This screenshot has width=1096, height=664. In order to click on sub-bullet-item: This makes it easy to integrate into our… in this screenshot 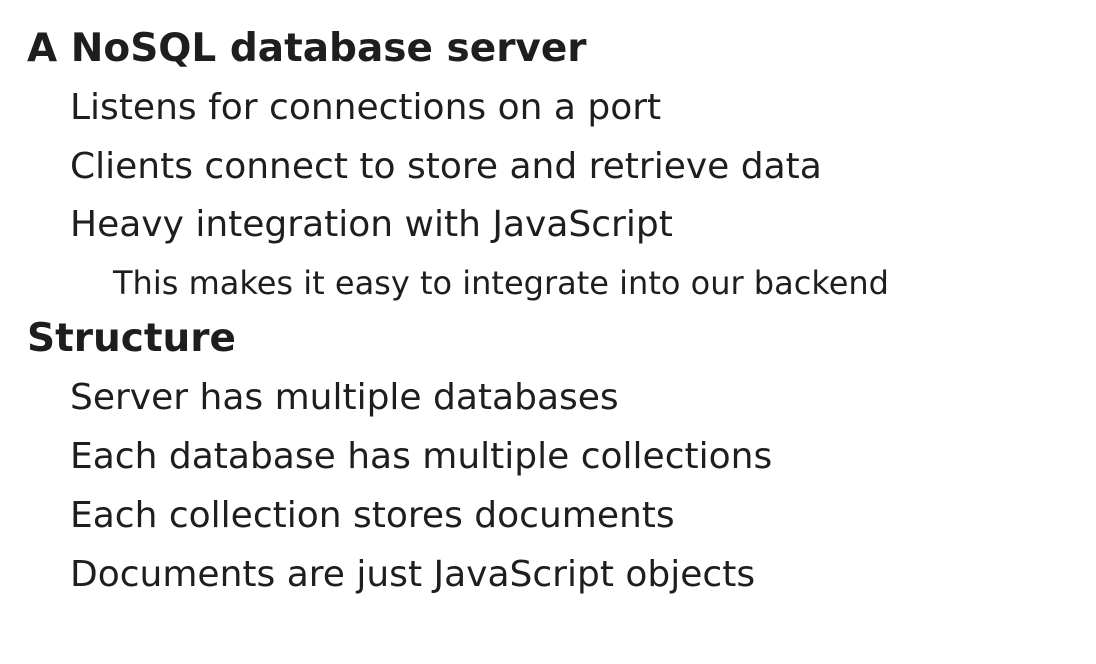, I will do `click(501, 283)`.